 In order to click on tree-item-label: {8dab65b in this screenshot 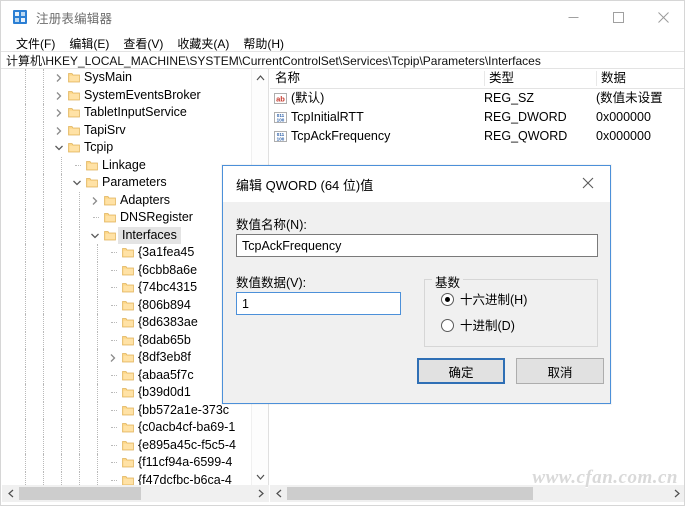, I will do `click(164, 339)`.